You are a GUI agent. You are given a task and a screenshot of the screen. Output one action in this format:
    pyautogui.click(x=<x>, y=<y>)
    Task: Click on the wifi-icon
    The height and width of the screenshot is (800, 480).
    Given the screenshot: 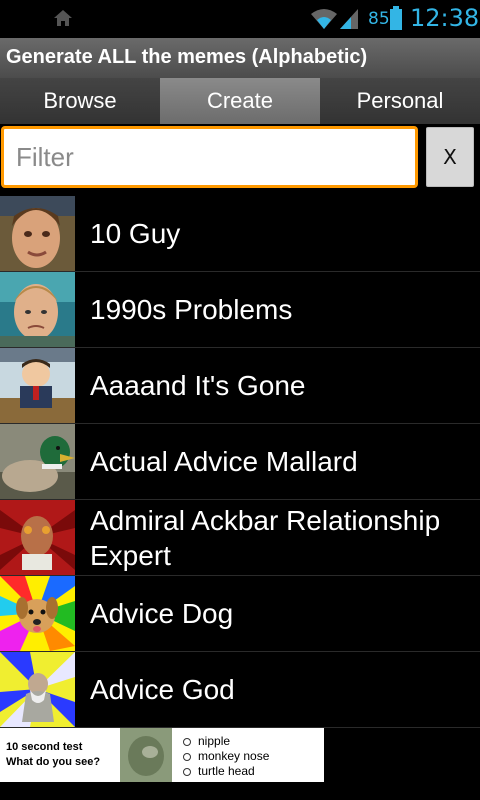 What is the action you would take?
    pyautogui.click(x=324, y=19)
    